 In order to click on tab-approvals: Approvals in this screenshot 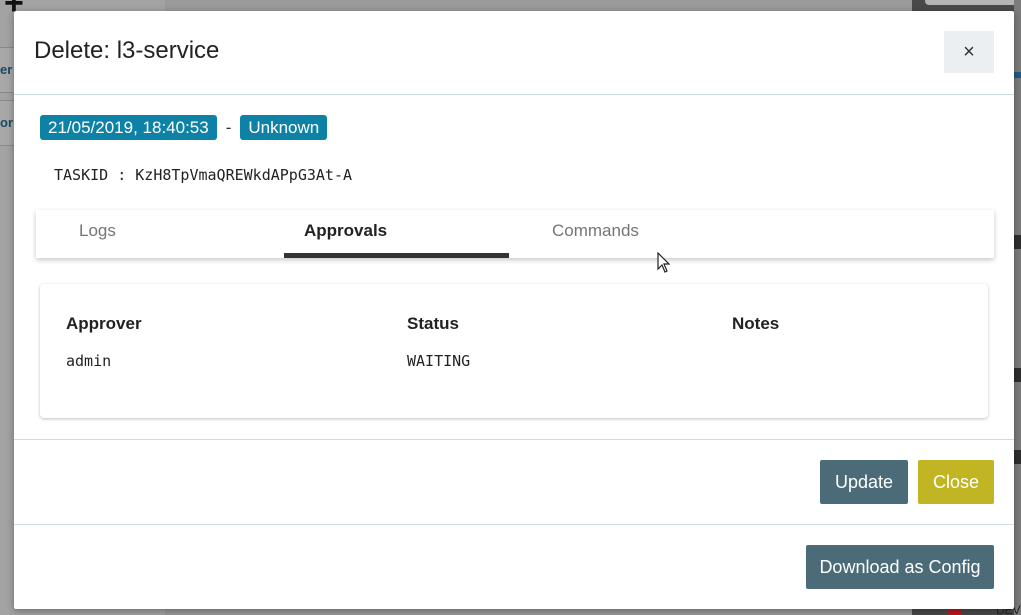, I will do `click(396, 234)`.